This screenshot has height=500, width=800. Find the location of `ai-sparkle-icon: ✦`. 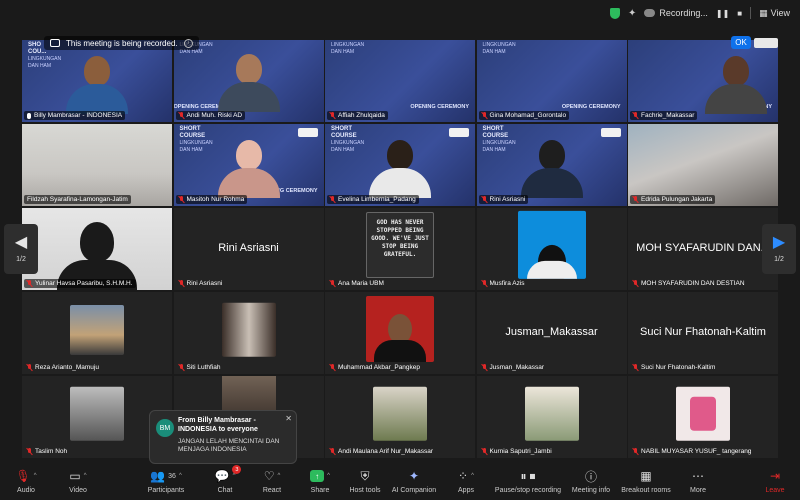

ai-sparkle-icon: ✦ is located at coordinates (632, 13).